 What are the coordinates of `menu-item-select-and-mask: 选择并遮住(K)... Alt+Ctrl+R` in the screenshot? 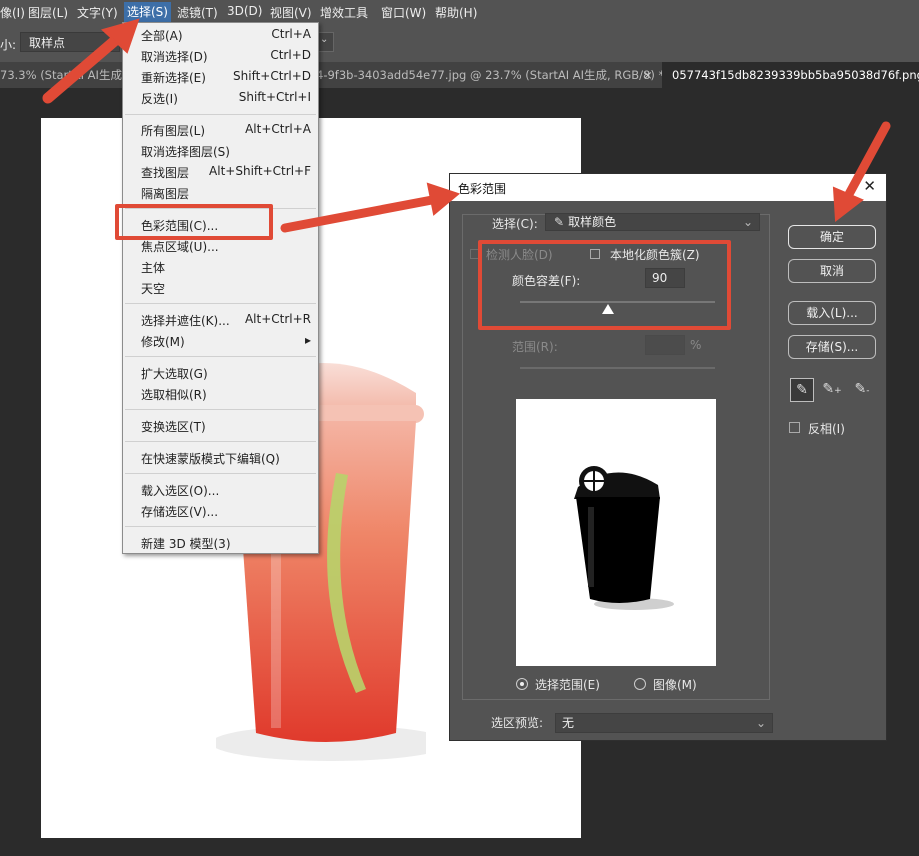 It's located at (226, 320).